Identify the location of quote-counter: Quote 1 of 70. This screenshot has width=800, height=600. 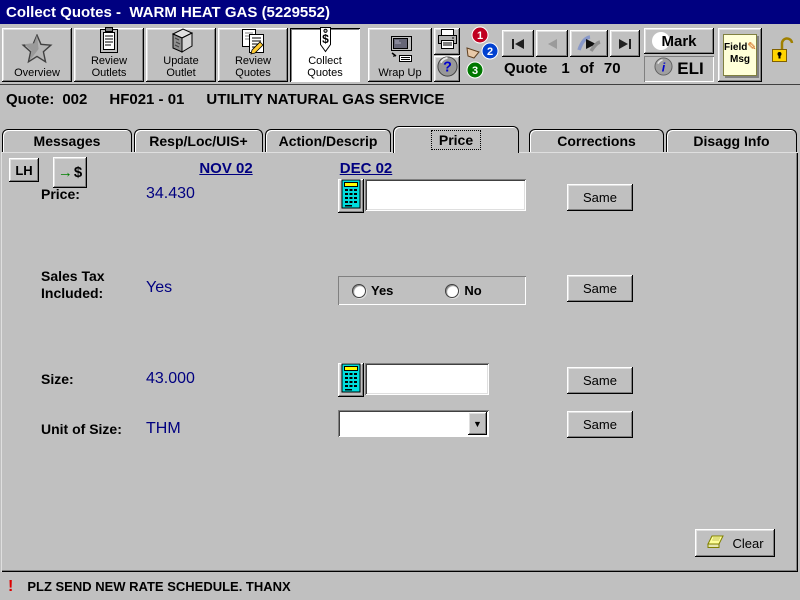
(562, 68).